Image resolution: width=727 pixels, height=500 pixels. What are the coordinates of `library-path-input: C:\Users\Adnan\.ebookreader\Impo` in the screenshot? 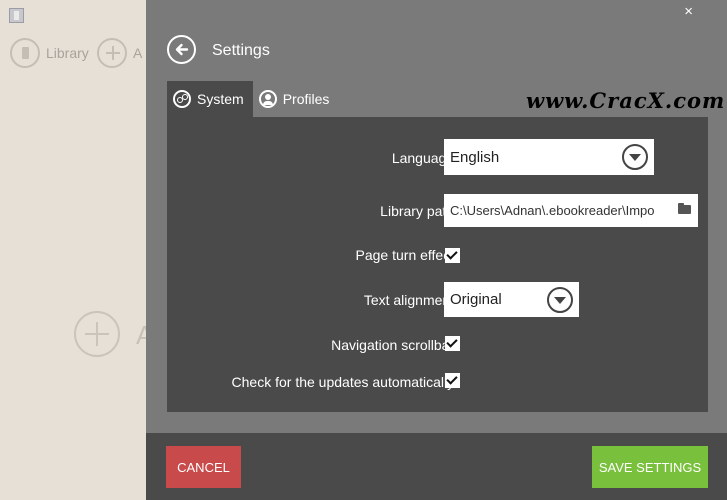 It's located at (571, 210).